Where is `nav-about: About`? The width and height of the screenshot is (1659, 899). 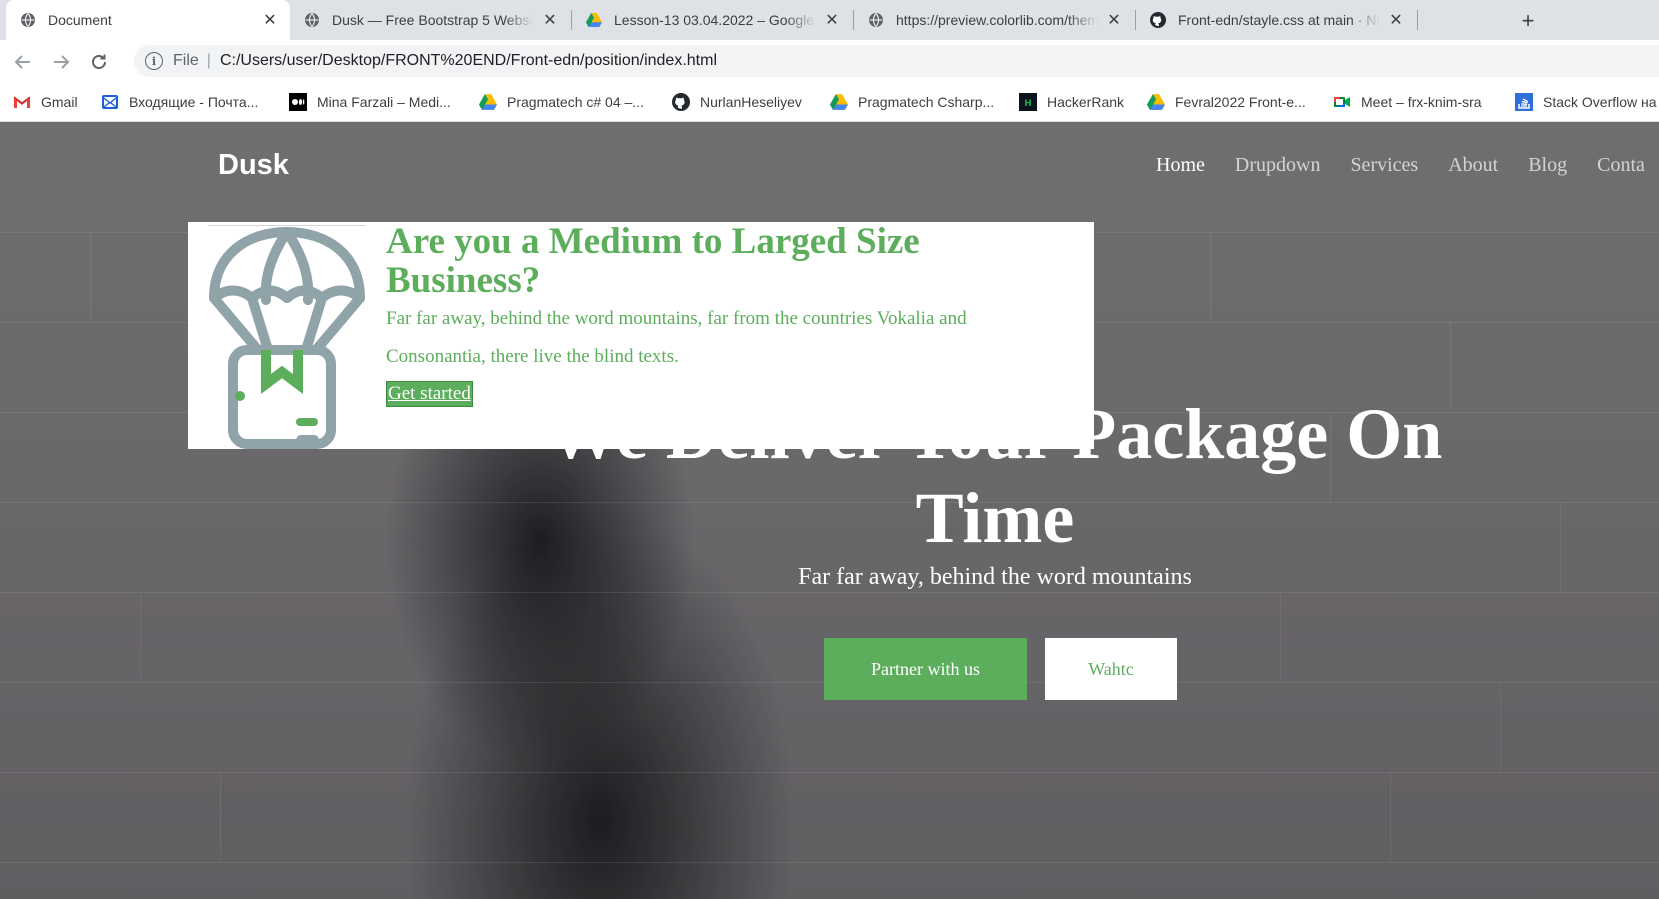
nav-about: About is located at coordinates (1473, 165).